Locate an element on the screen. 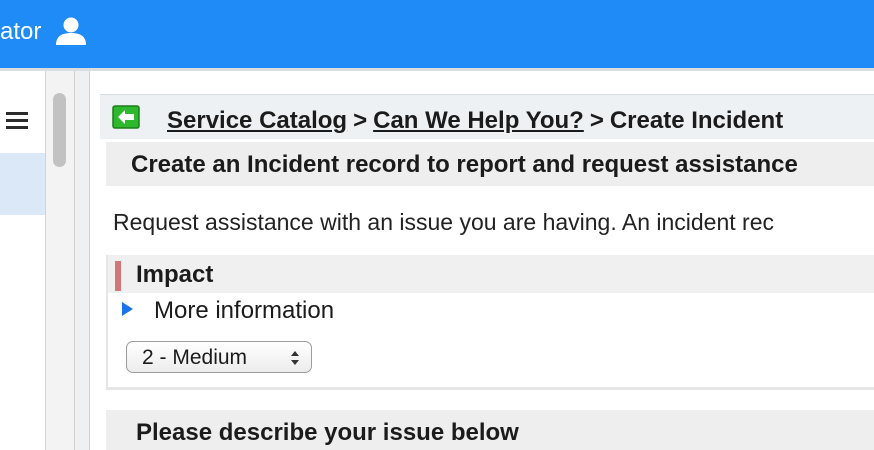 This screenshot has width=874, height=450. user-name: ator is located at coordinates (20, 32).